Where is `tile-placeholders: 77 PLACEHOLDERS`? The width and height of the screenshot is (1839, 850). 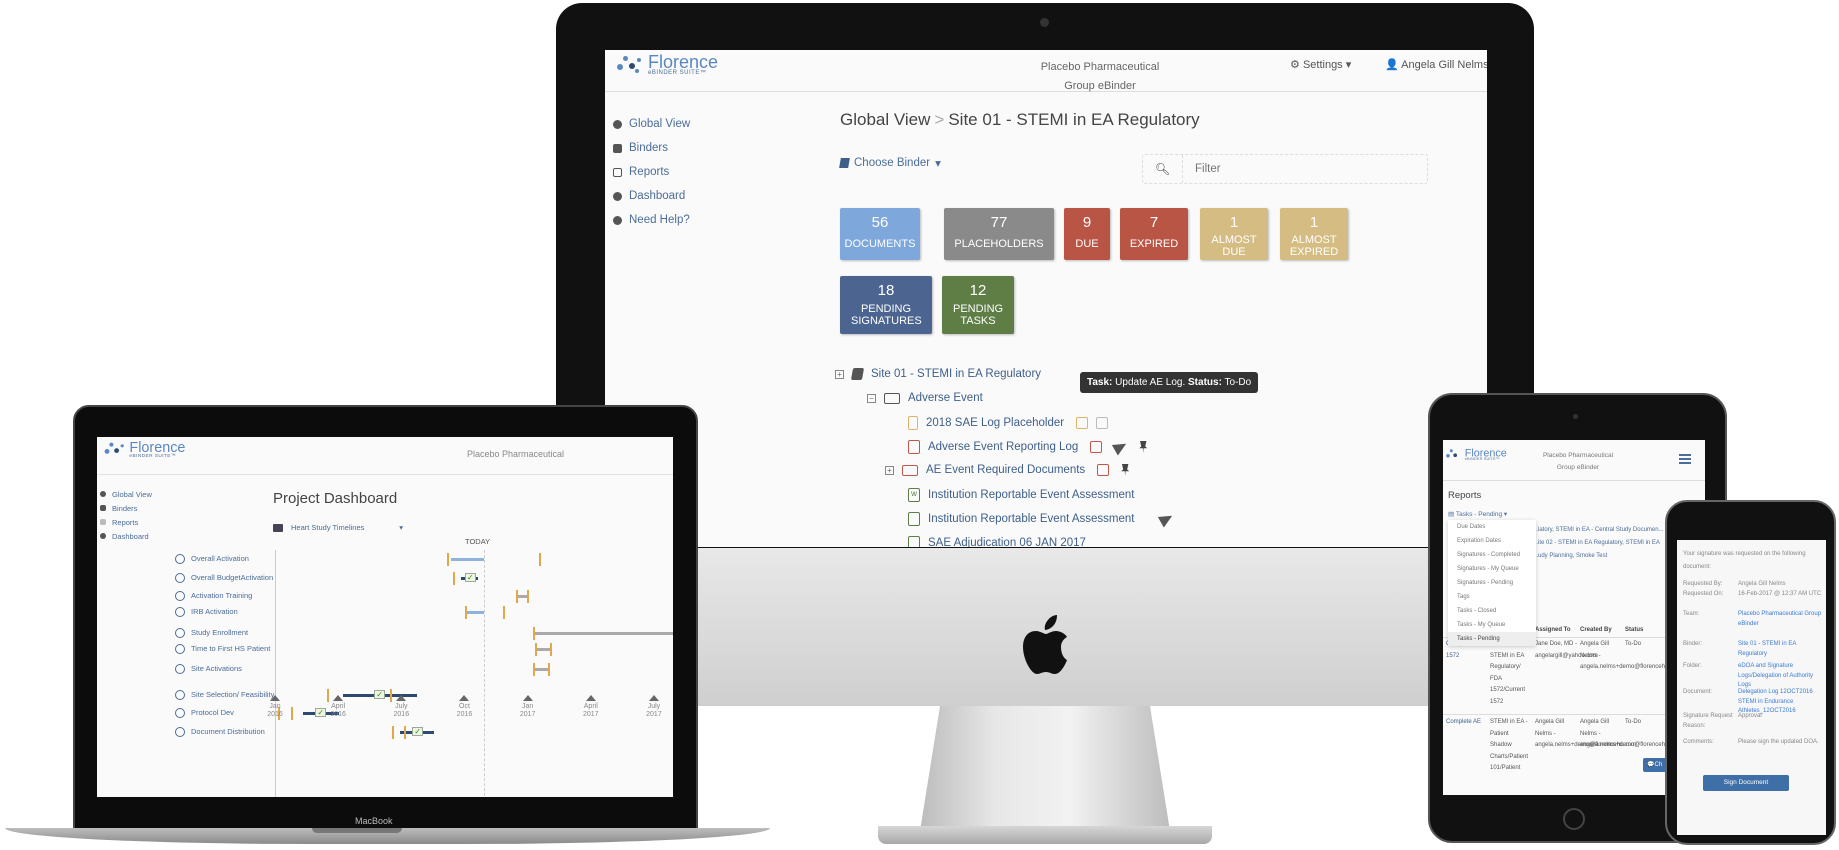
tile-placeholders: 77 PLACEHOLDERS is located at coordinates (999, 234).